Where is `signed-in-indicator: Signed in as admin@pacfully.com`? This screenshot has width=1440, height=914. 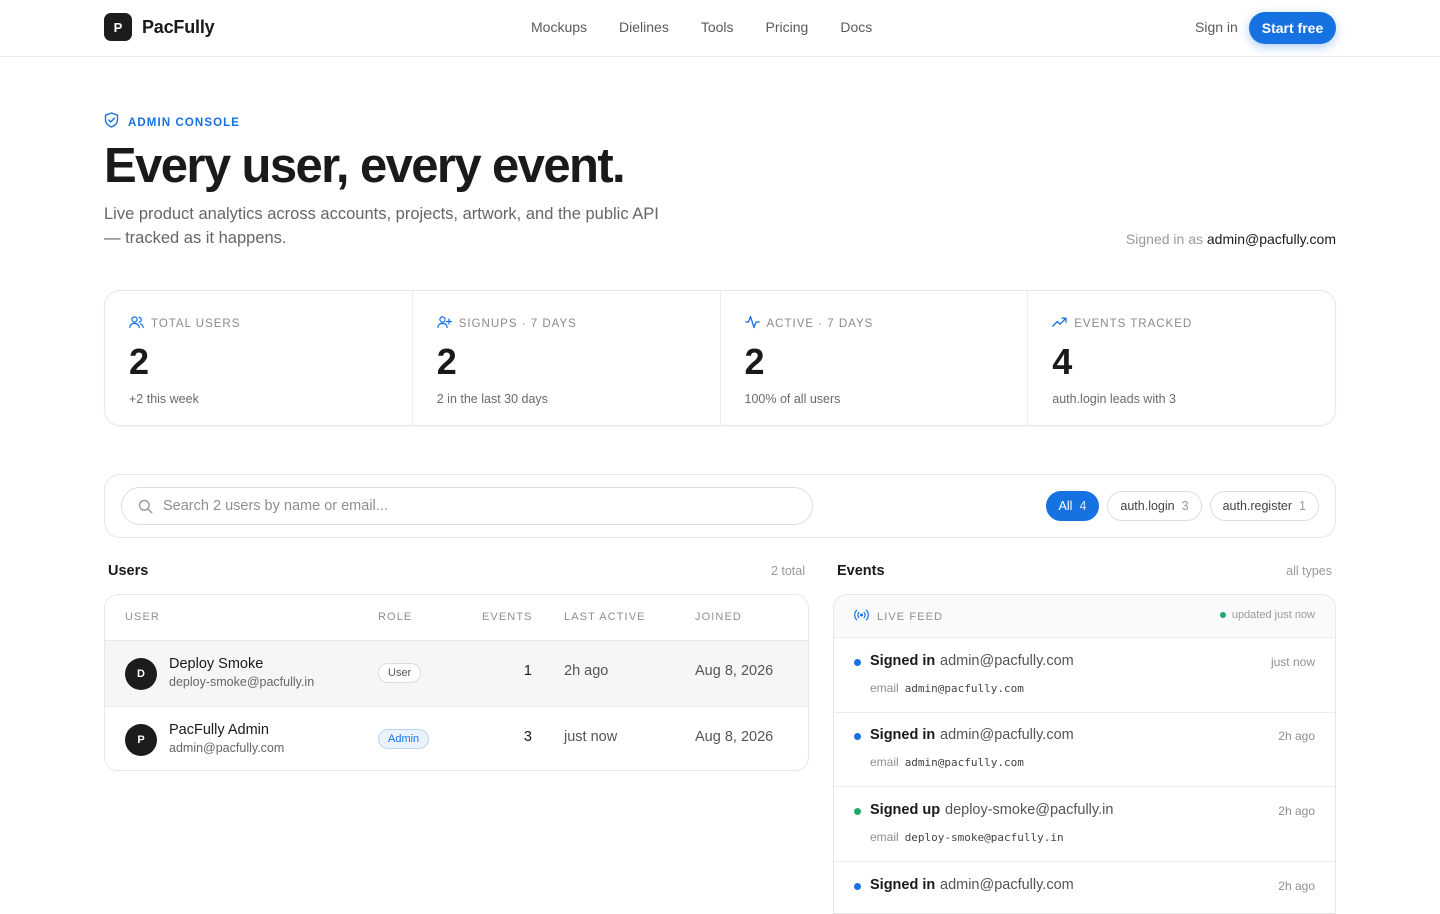
signed-in-indicator: Signed in as admin@pacfully.com is located at coordinates (1231, 239).